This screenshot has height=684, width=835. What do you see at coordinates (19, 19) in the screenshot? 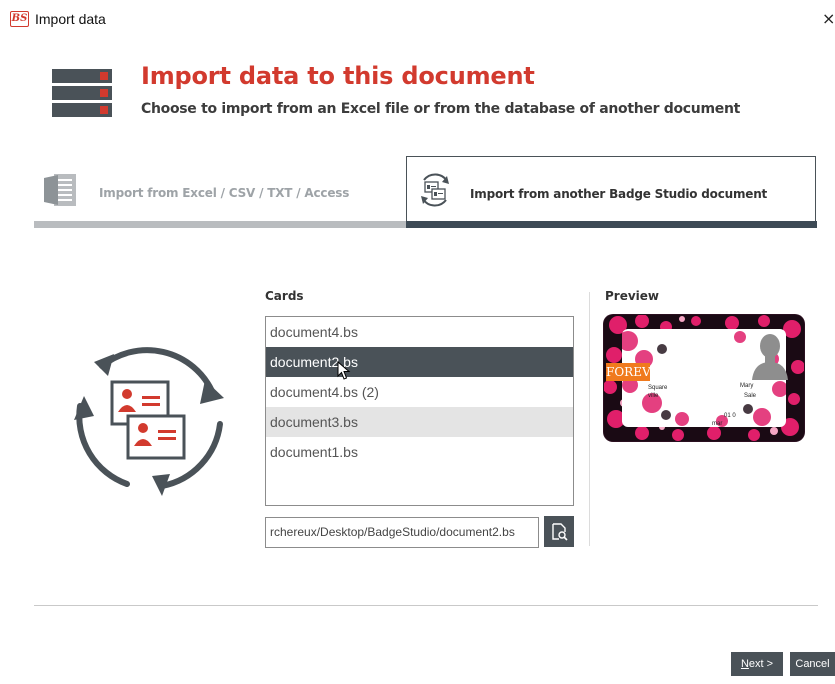
I see `app-logo-icon: BS` at bounding box center [19, 19].